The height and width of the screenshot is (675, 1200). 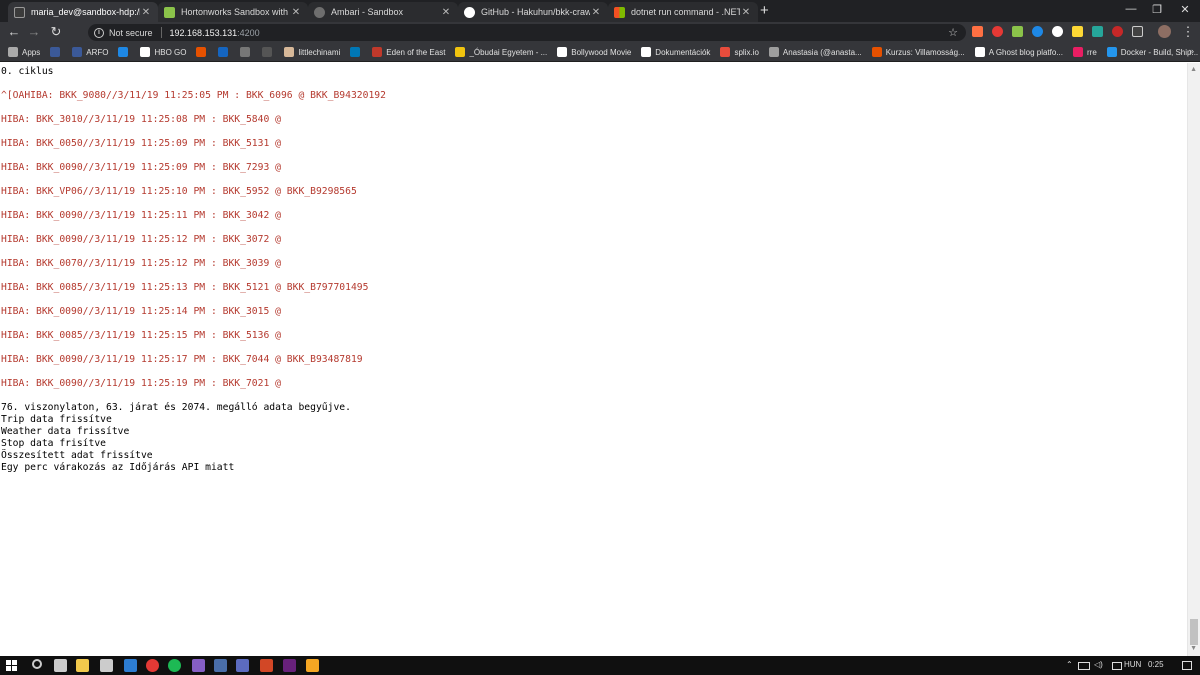 I want to click on bookmark-item: Eden of the East, so click(x=408, y=52).